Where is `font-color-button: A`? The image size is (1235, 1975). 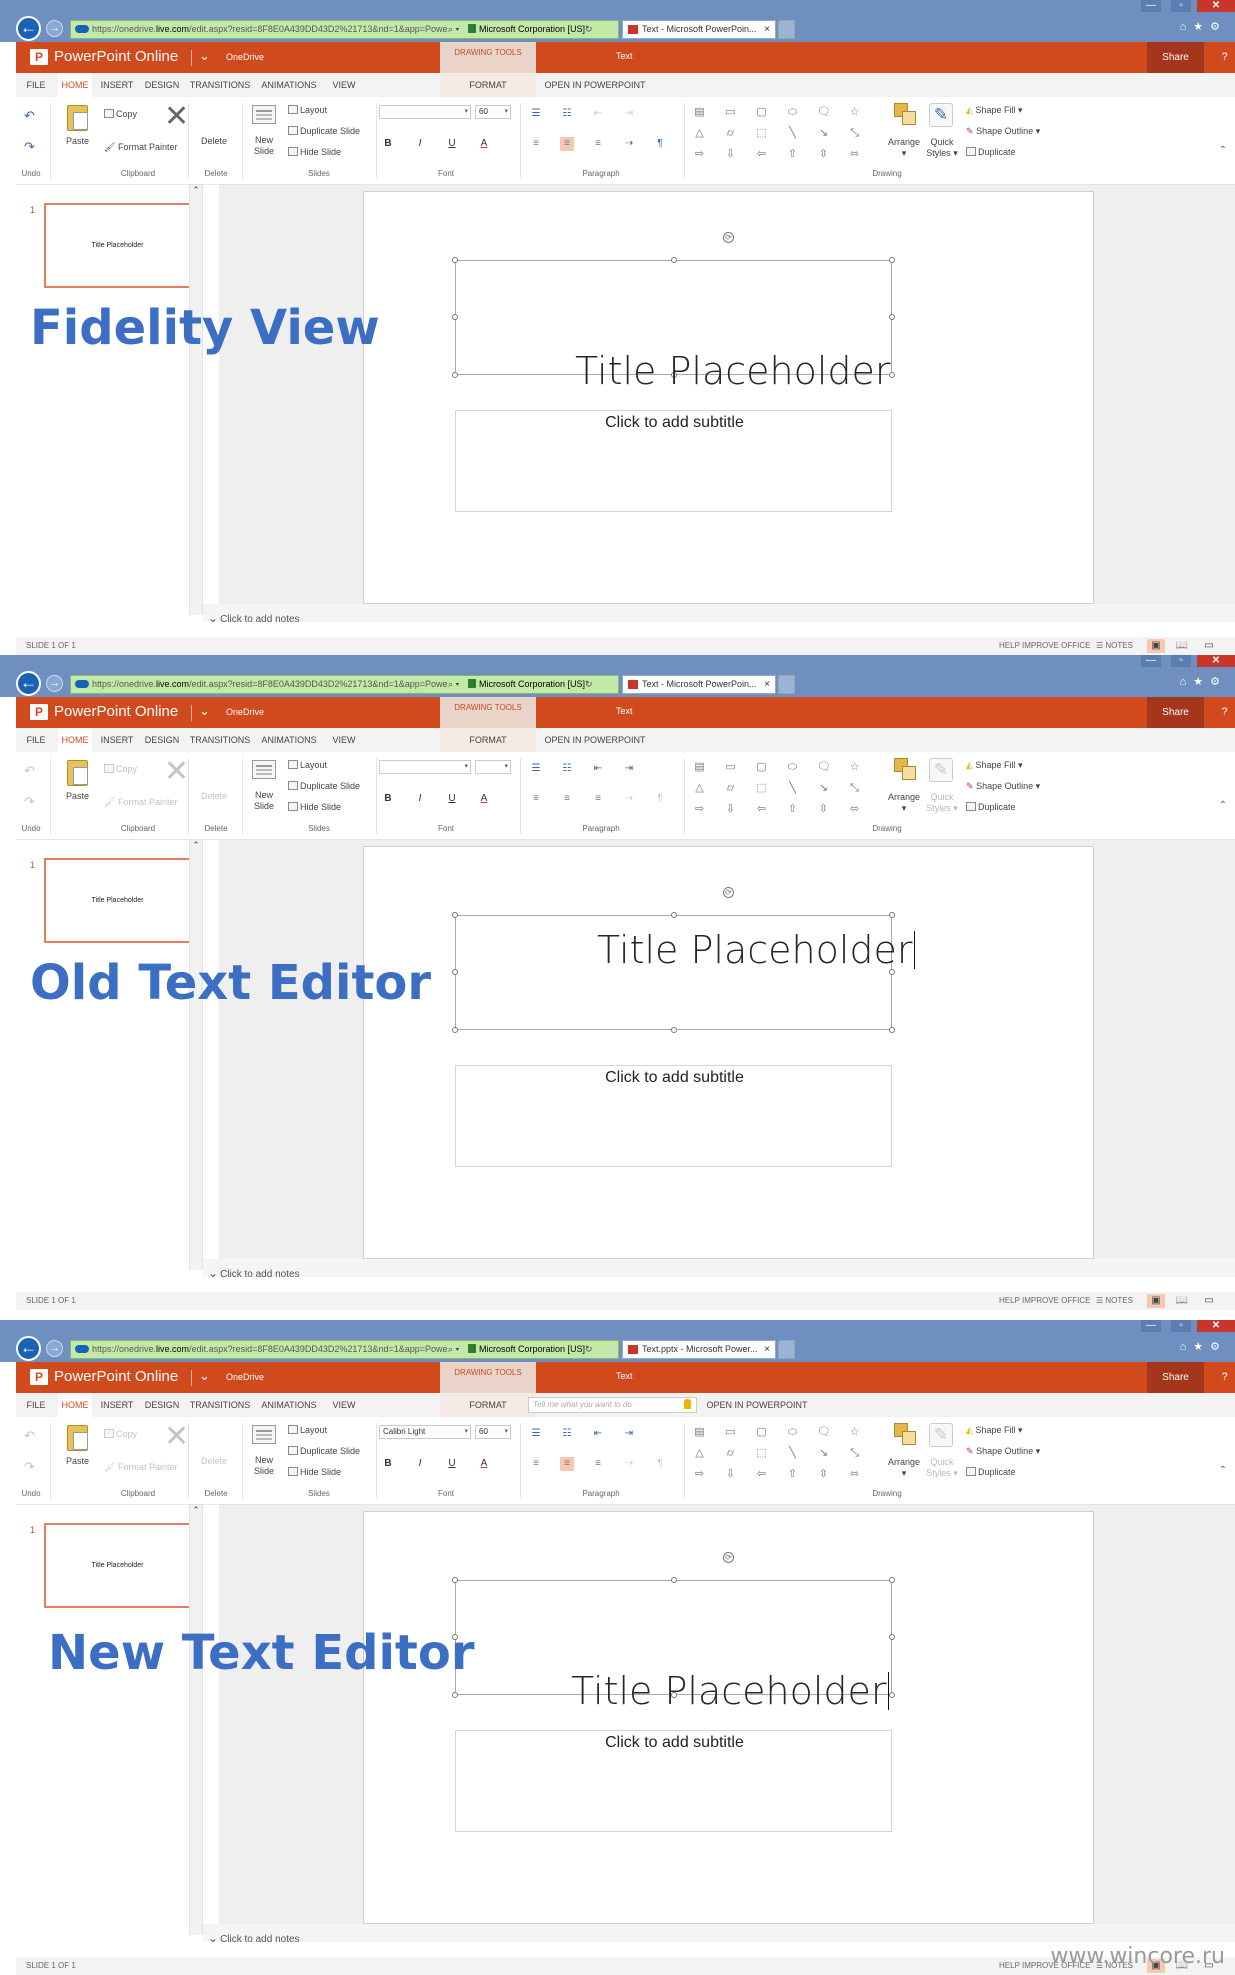
font-color-button: A is located at coordinates (484, 799).